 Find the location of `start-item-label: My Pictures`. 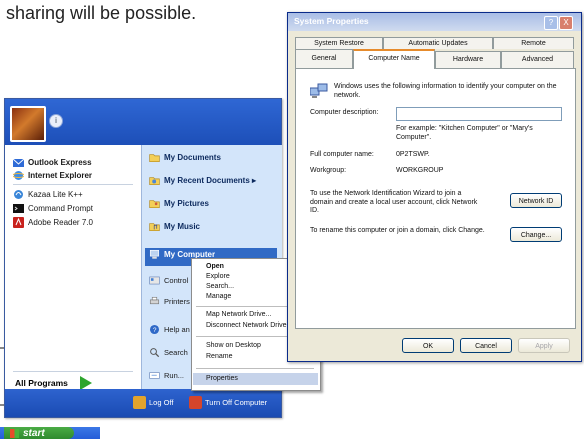

start-item-label: My Pictures is located at coordinates (186, 203).